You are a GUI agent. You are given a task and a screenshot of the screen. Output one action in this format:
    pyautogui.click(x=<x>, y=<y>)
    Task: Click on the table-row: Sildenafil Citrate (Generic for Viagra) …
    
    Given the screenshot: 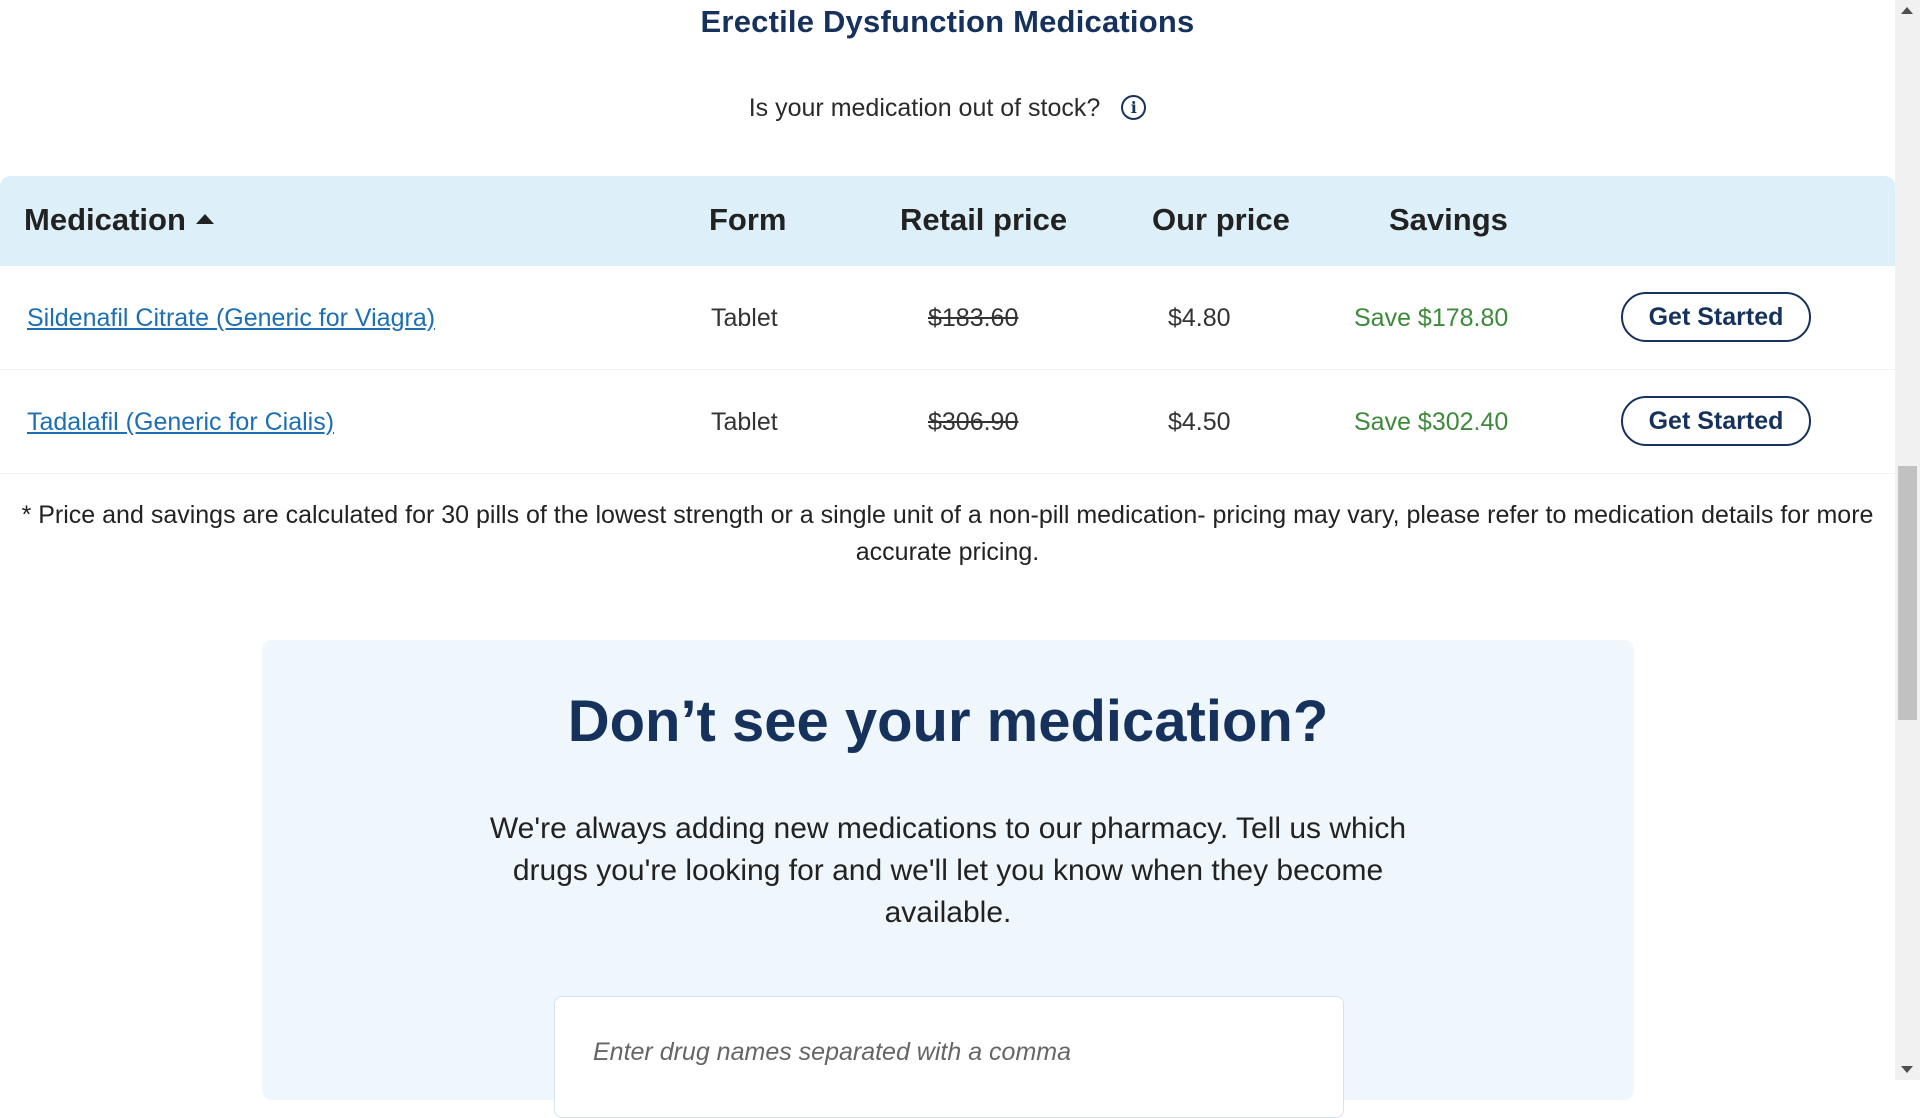 What is the action you would take?
    pyautogui.click(x=947, y=318)
    